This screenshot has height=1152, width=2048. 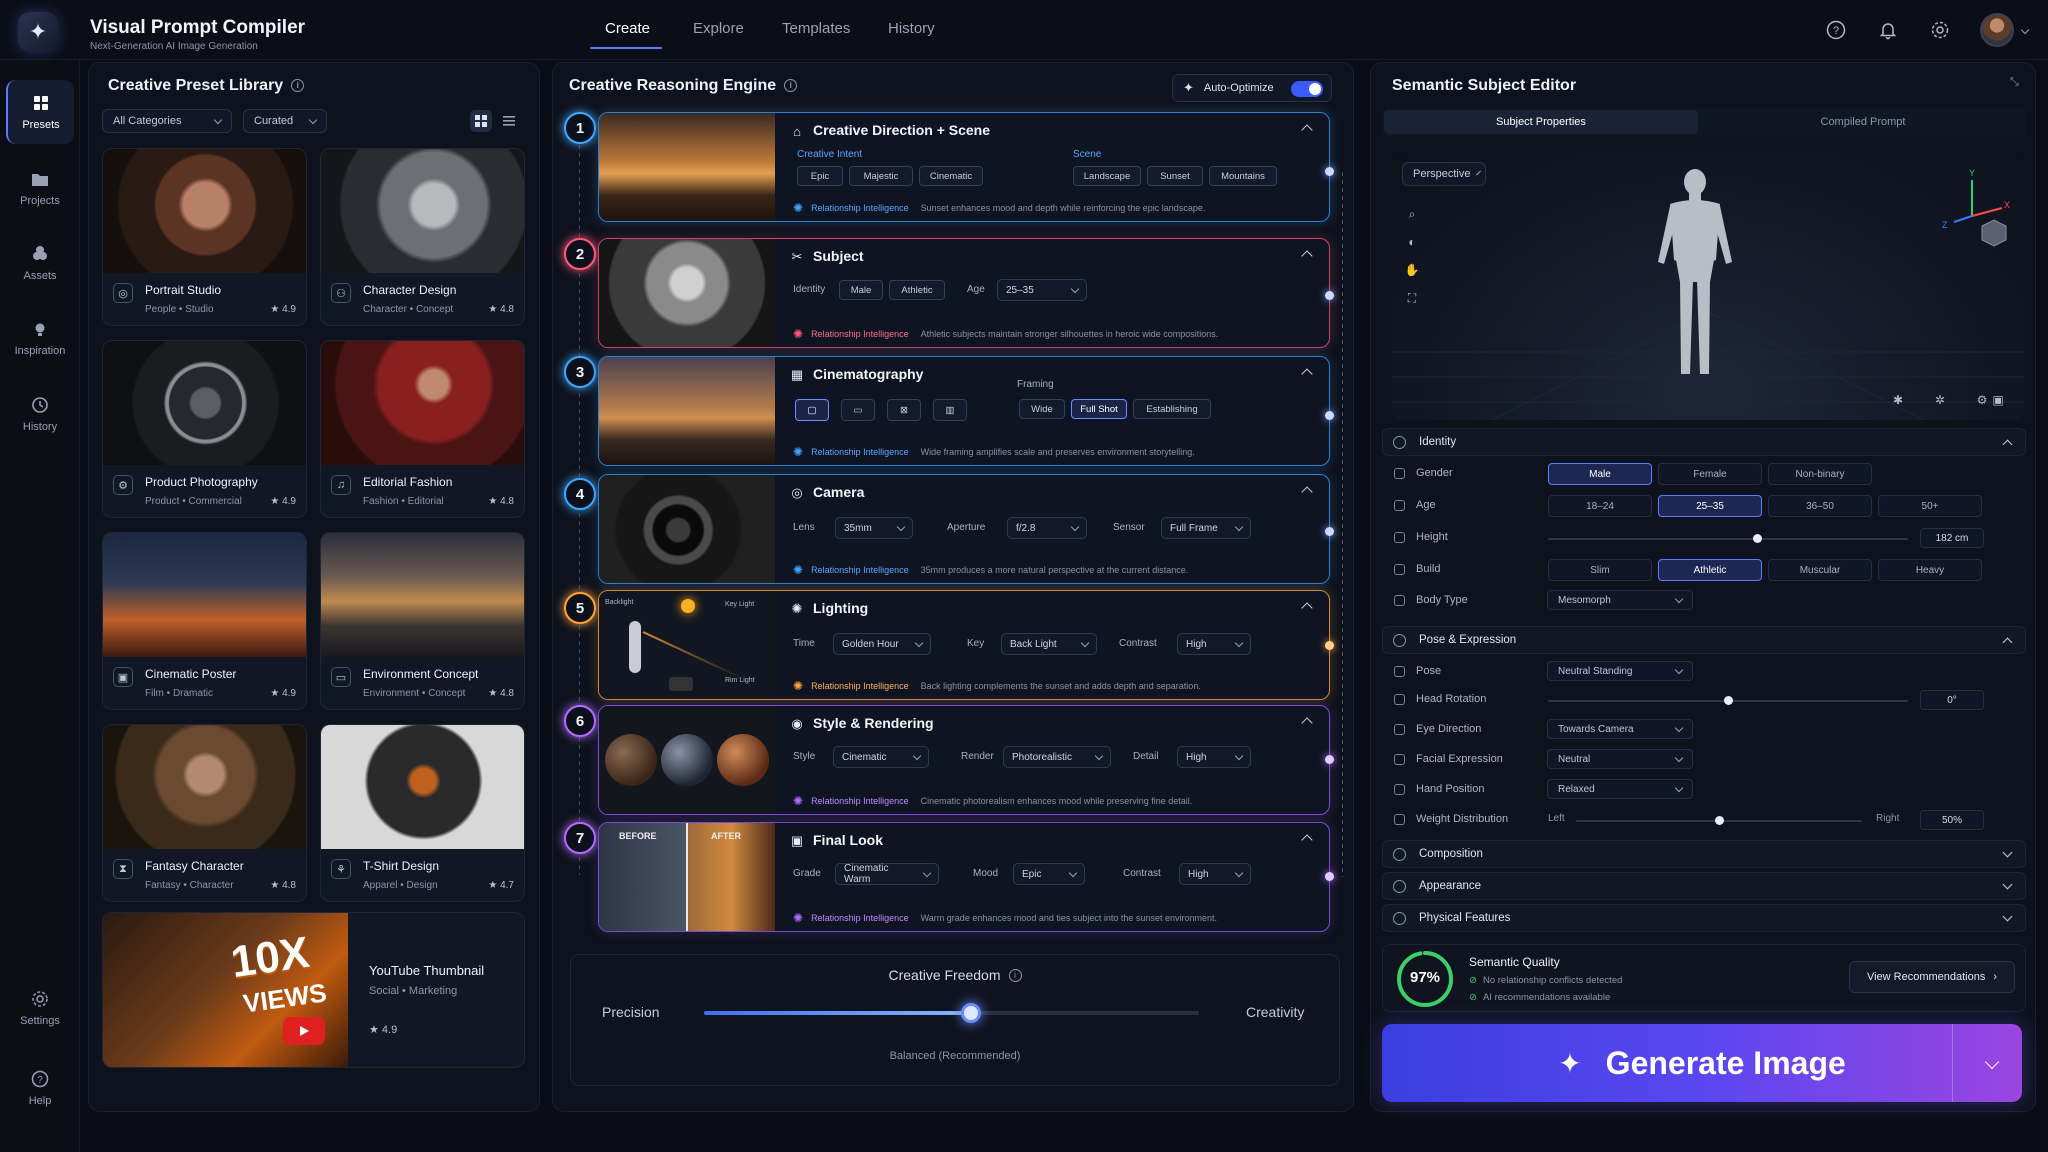 What do you see at coordinates (1940, 30) in the screenshot?
I see `gear-icon` at bounding box center [1940, 30].